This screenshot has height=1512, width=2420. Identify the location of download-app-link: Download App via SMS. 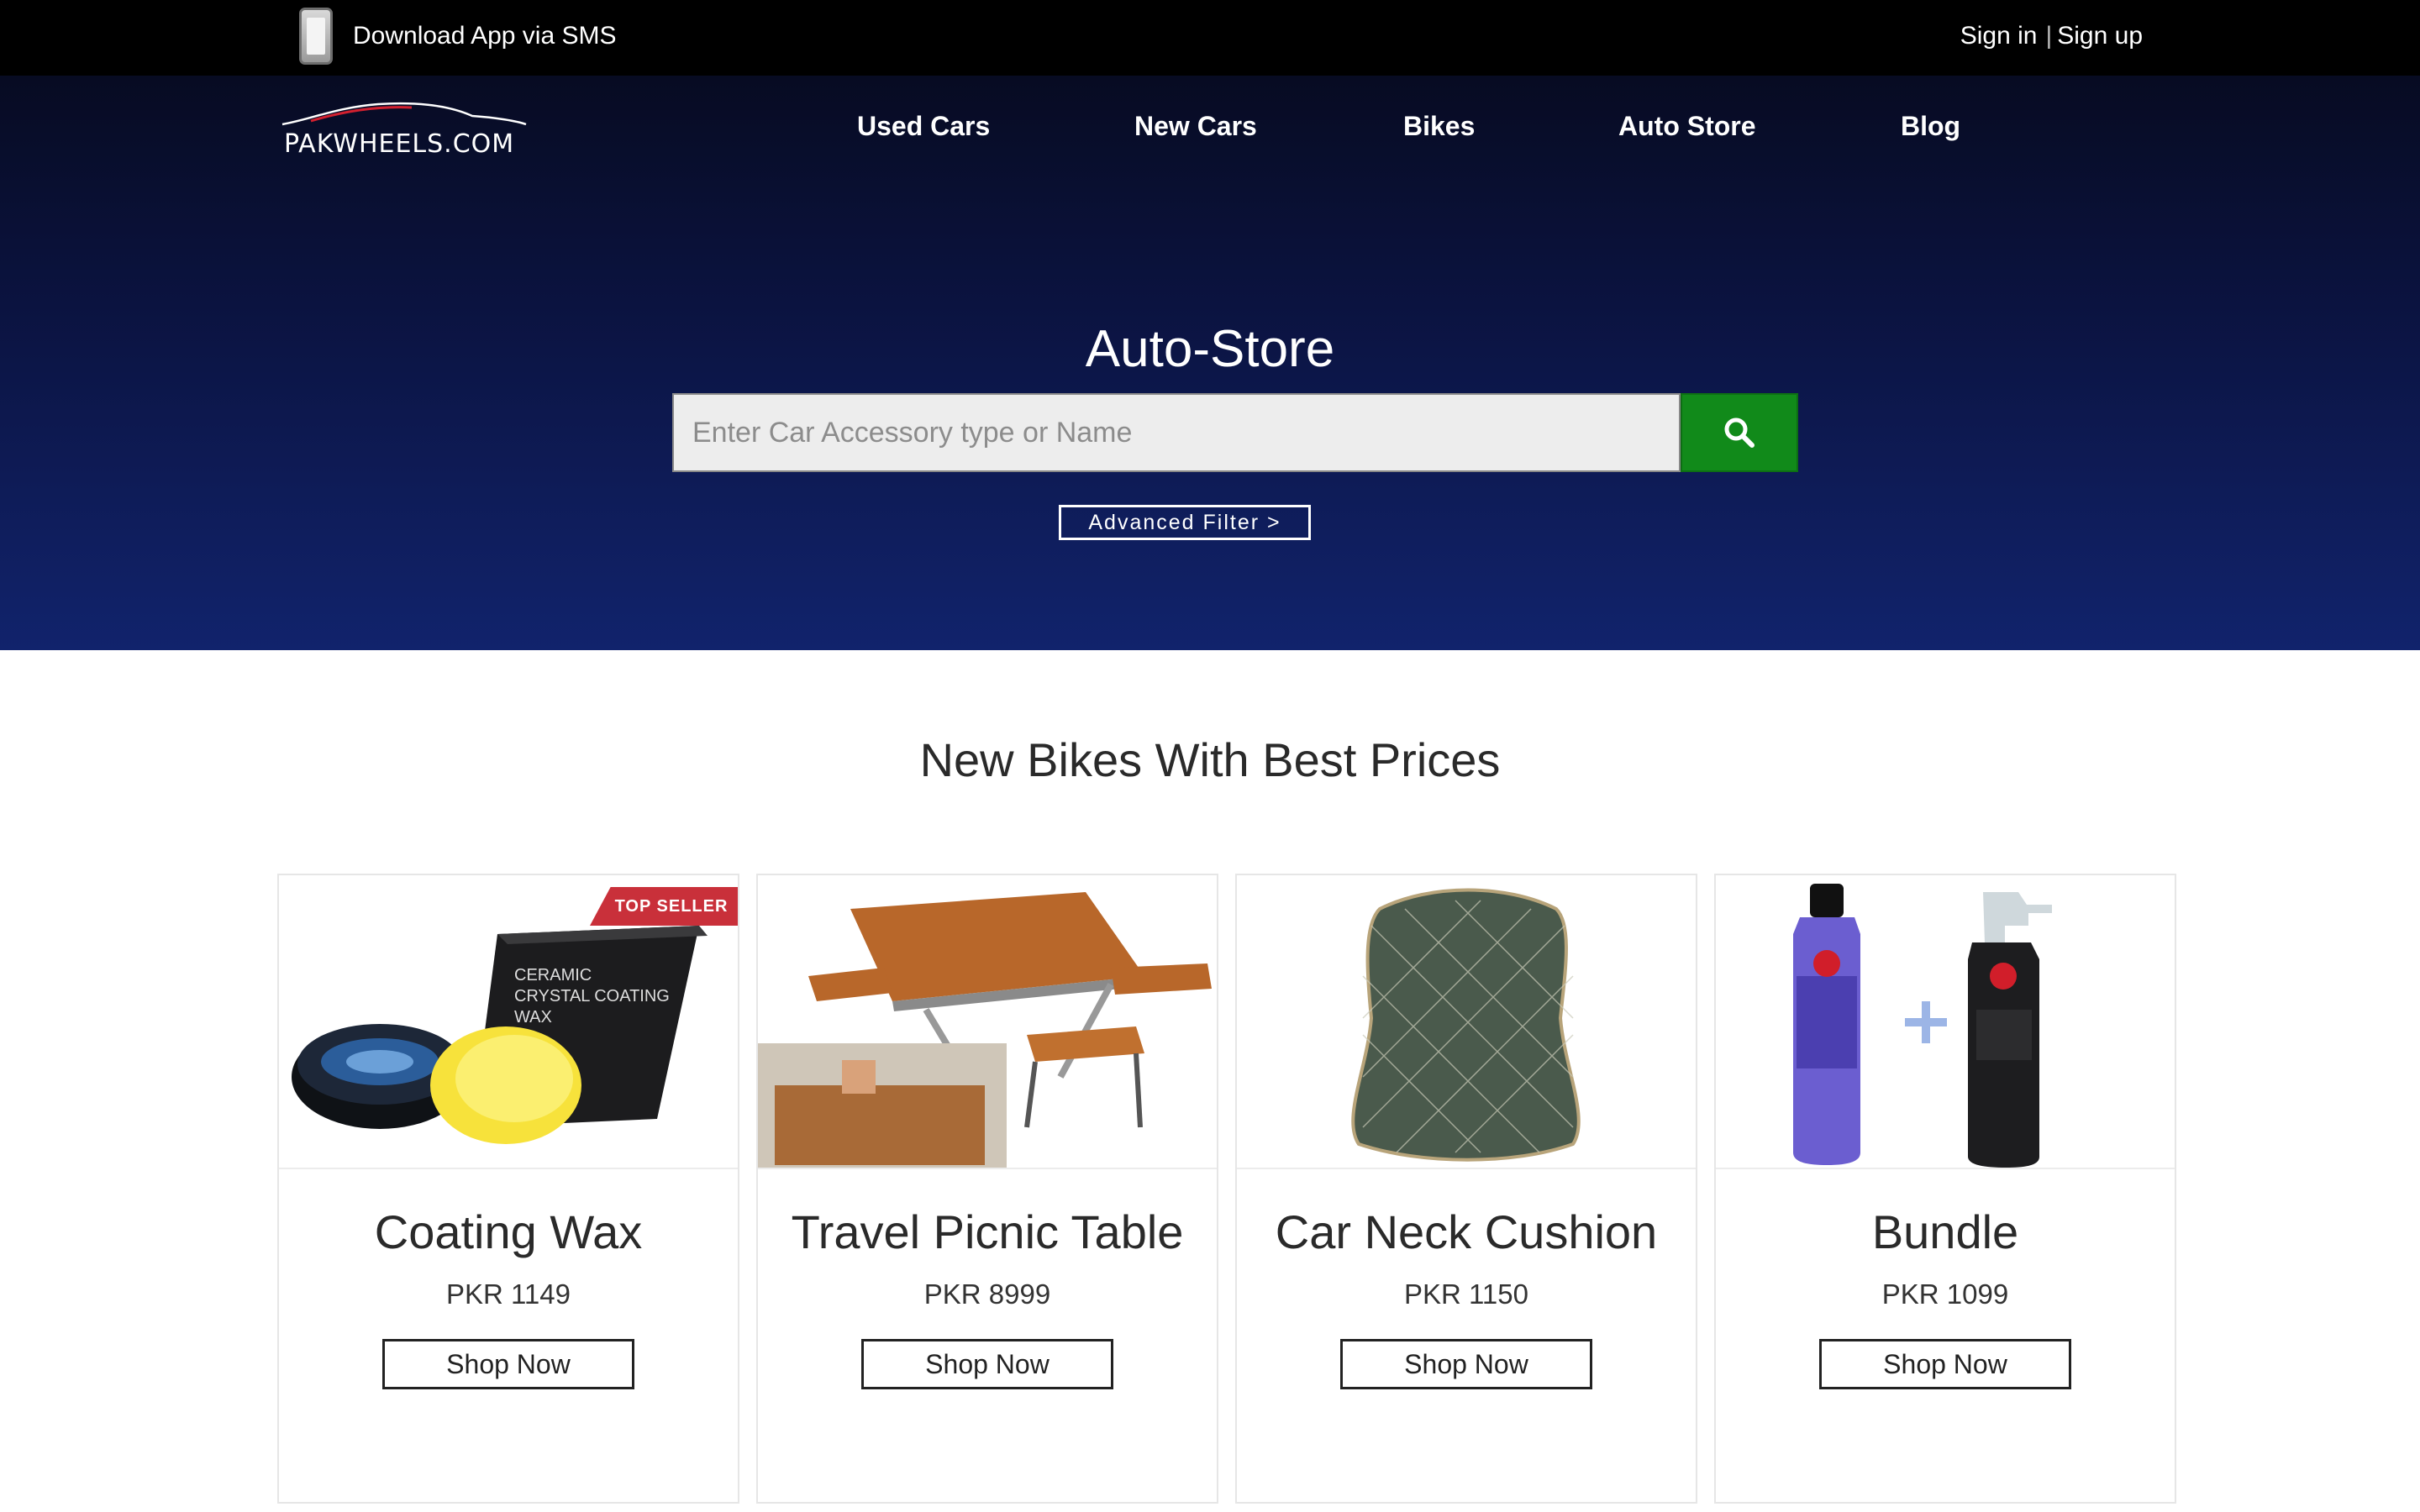
(458, 36).